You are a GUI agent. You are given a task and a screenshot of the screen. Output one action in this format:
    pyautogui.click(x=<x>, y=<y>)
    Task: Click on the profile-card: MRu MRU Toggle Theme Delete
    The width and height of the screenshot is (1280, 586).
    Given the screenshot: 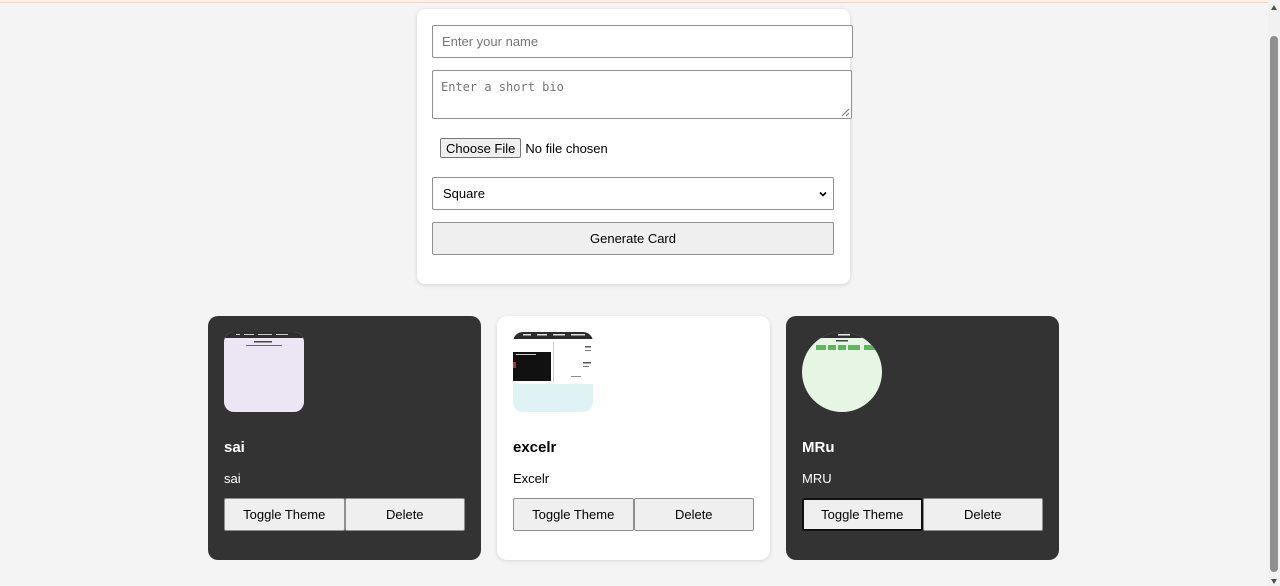 What is the action you would take?
    pyautogui.click(x=922, y=438)
    